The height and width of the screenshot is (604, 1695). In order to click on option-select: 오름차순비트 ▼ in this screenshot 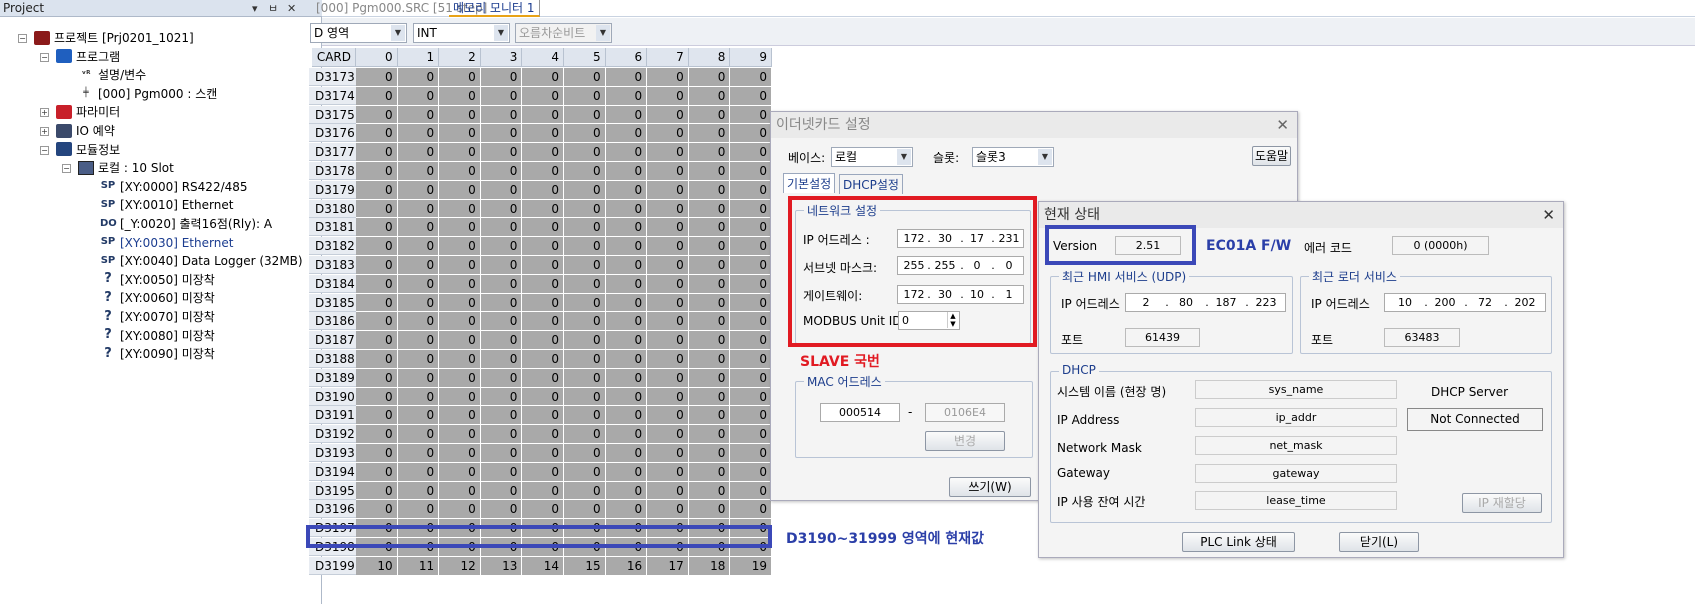, I will do `click(563, 33)`.